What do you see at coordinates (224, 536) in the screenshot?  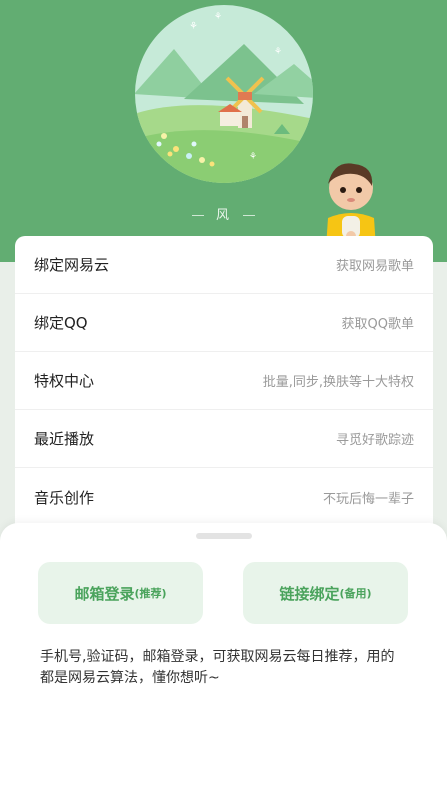 I see `sheet-drag-handle` at bounding box center [224, 536].